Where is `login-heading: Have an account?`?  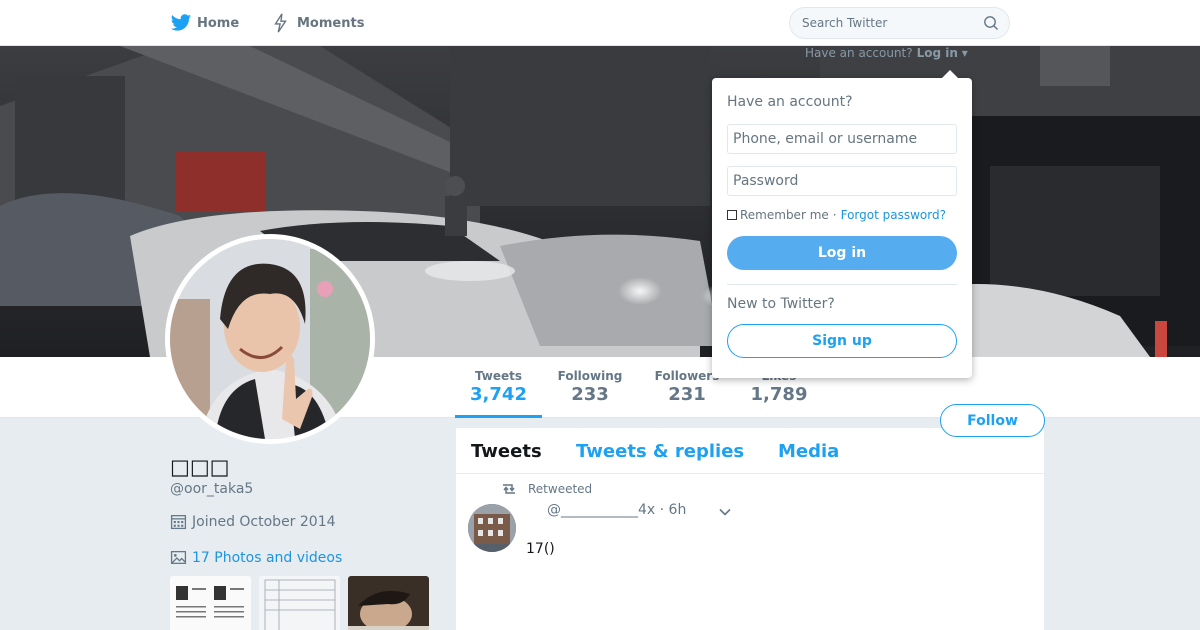
login-heading: Have an account? is located at coordinates (790, 102).